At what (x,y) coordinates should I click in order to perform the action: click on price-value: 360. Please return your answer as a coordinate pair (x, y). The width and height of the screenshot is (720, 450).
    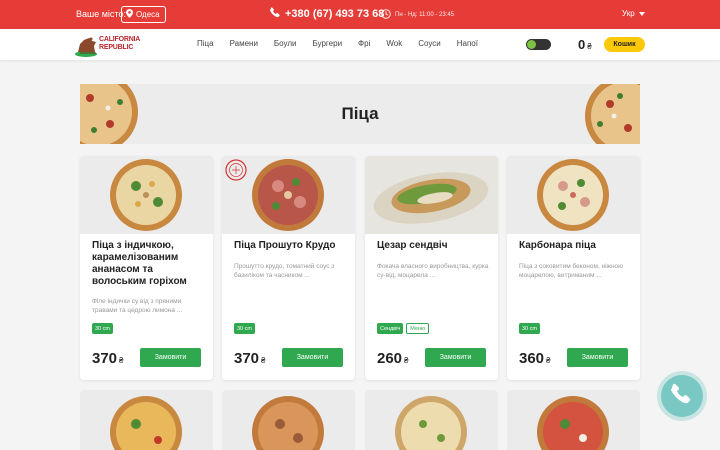
    Looking at the image, I should click on (532, 358).